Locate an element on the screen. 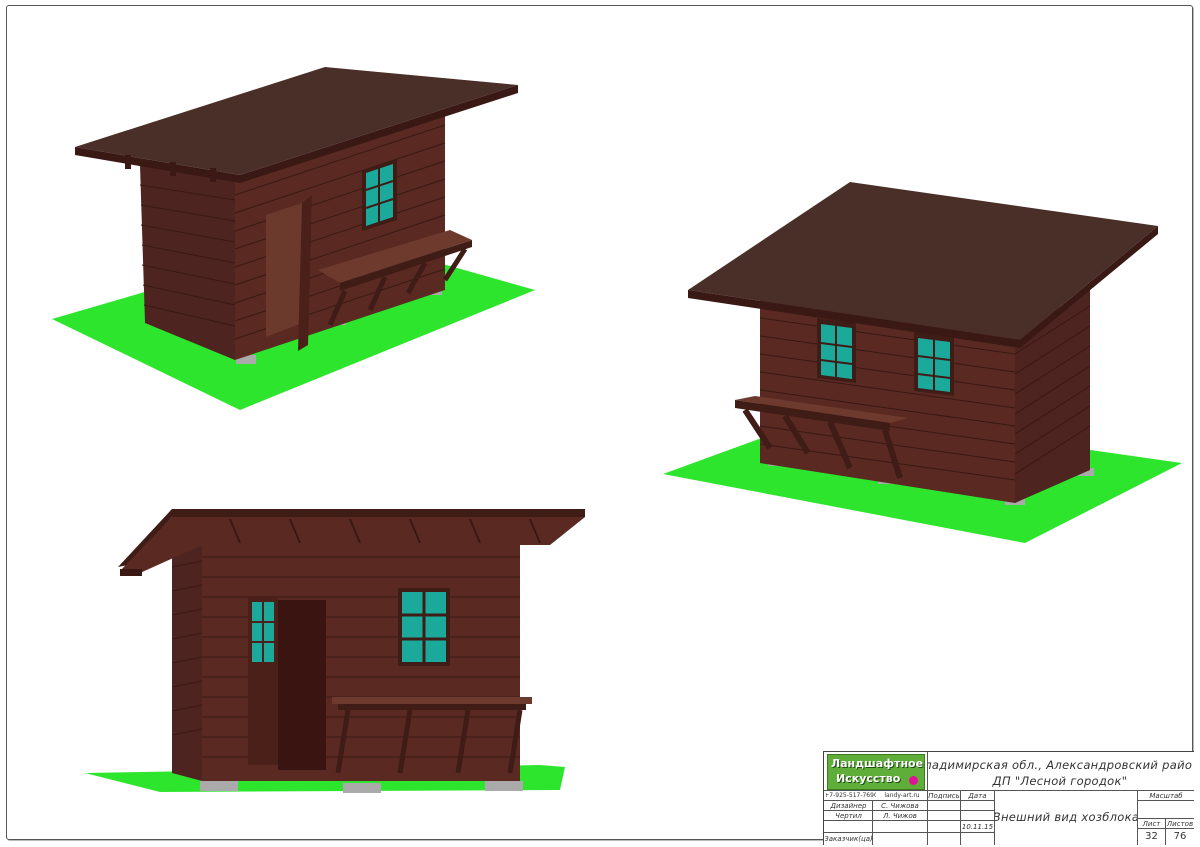 The height and width of the screenshot is (847, 1200). company-site: landy-art.ru is located at coordinates (902, 795).